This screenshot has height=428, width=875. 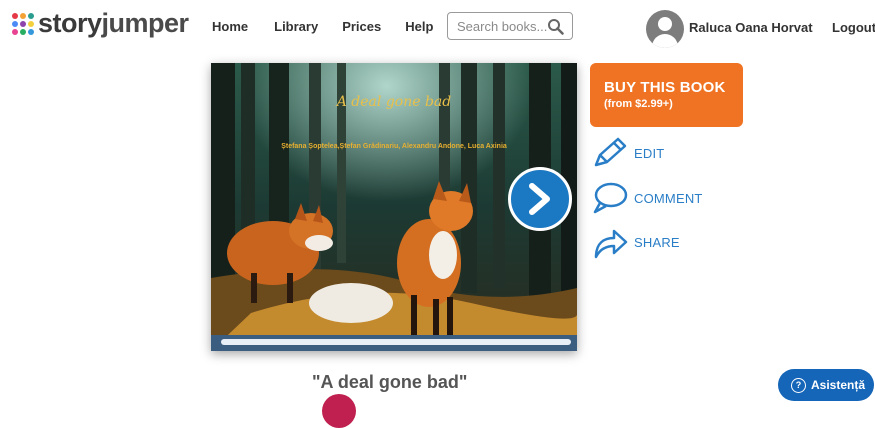 I want to click on help-label: Asistență, so click(x=838, y=385).